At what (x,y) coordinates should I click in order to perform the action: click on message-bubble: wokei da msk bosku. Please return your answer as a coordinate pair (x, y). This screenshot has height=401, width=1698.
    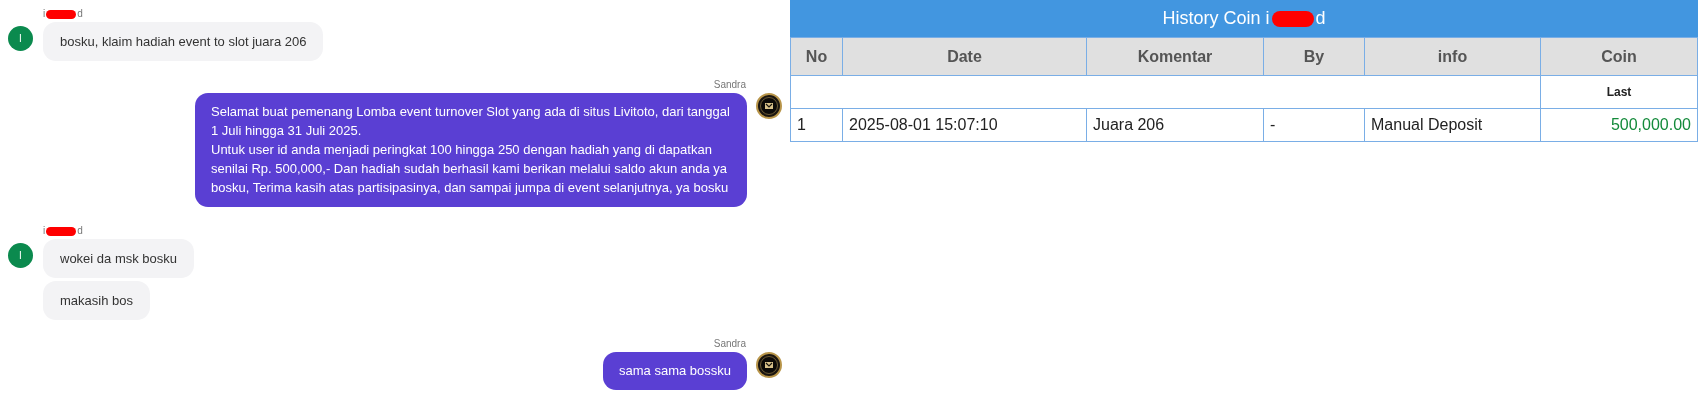
    Looking at the image, I should click on (119, 258).